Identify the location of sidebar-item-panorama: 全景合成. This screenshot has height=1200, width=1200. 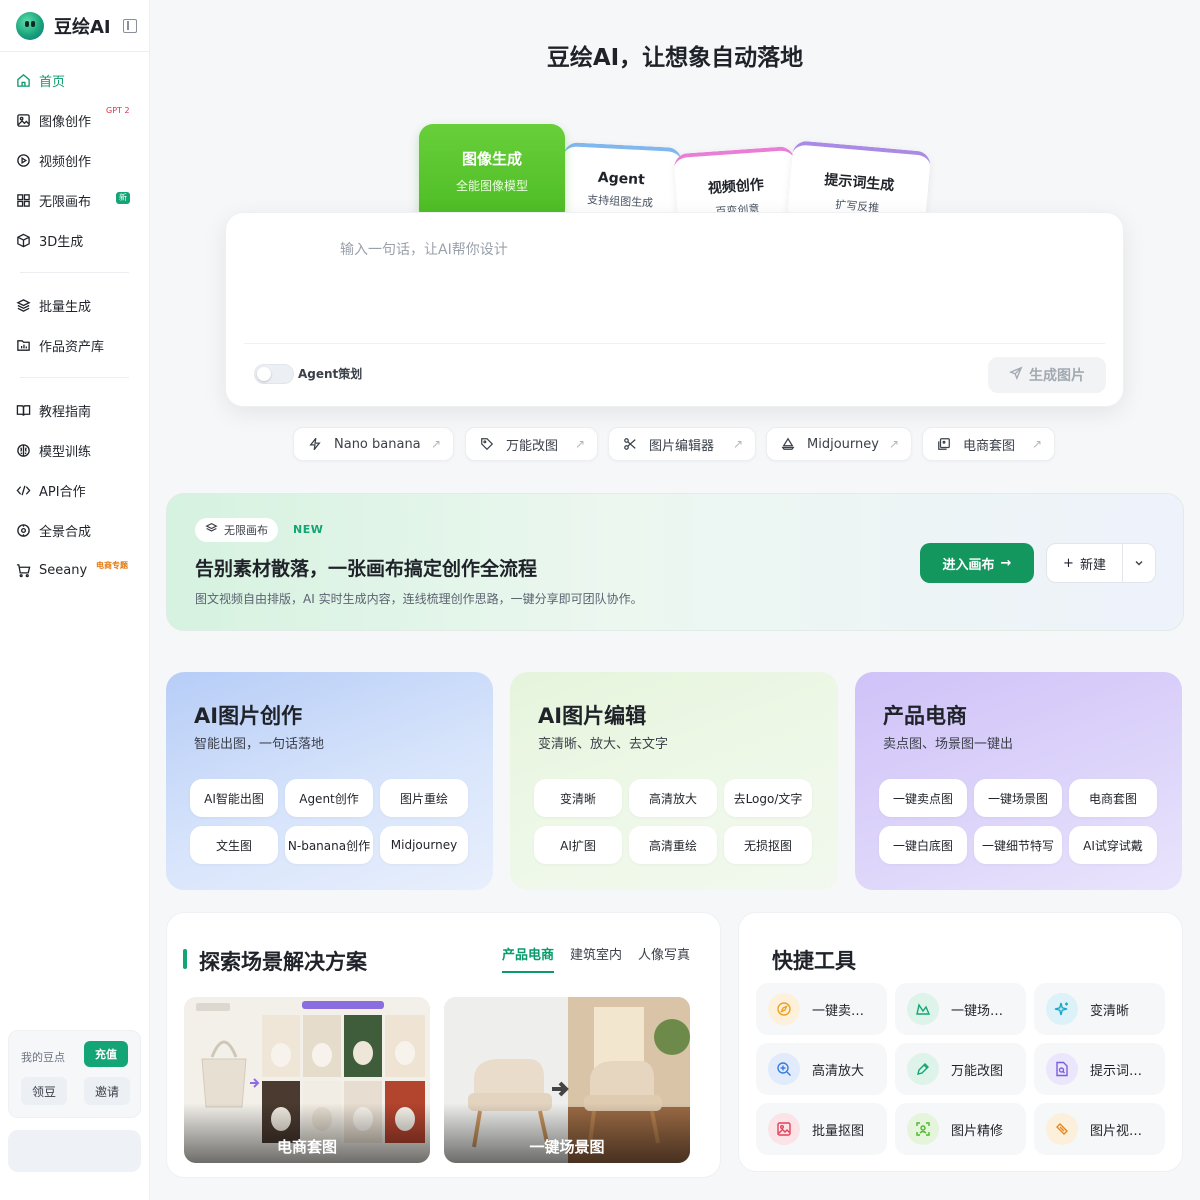
(74, 530).